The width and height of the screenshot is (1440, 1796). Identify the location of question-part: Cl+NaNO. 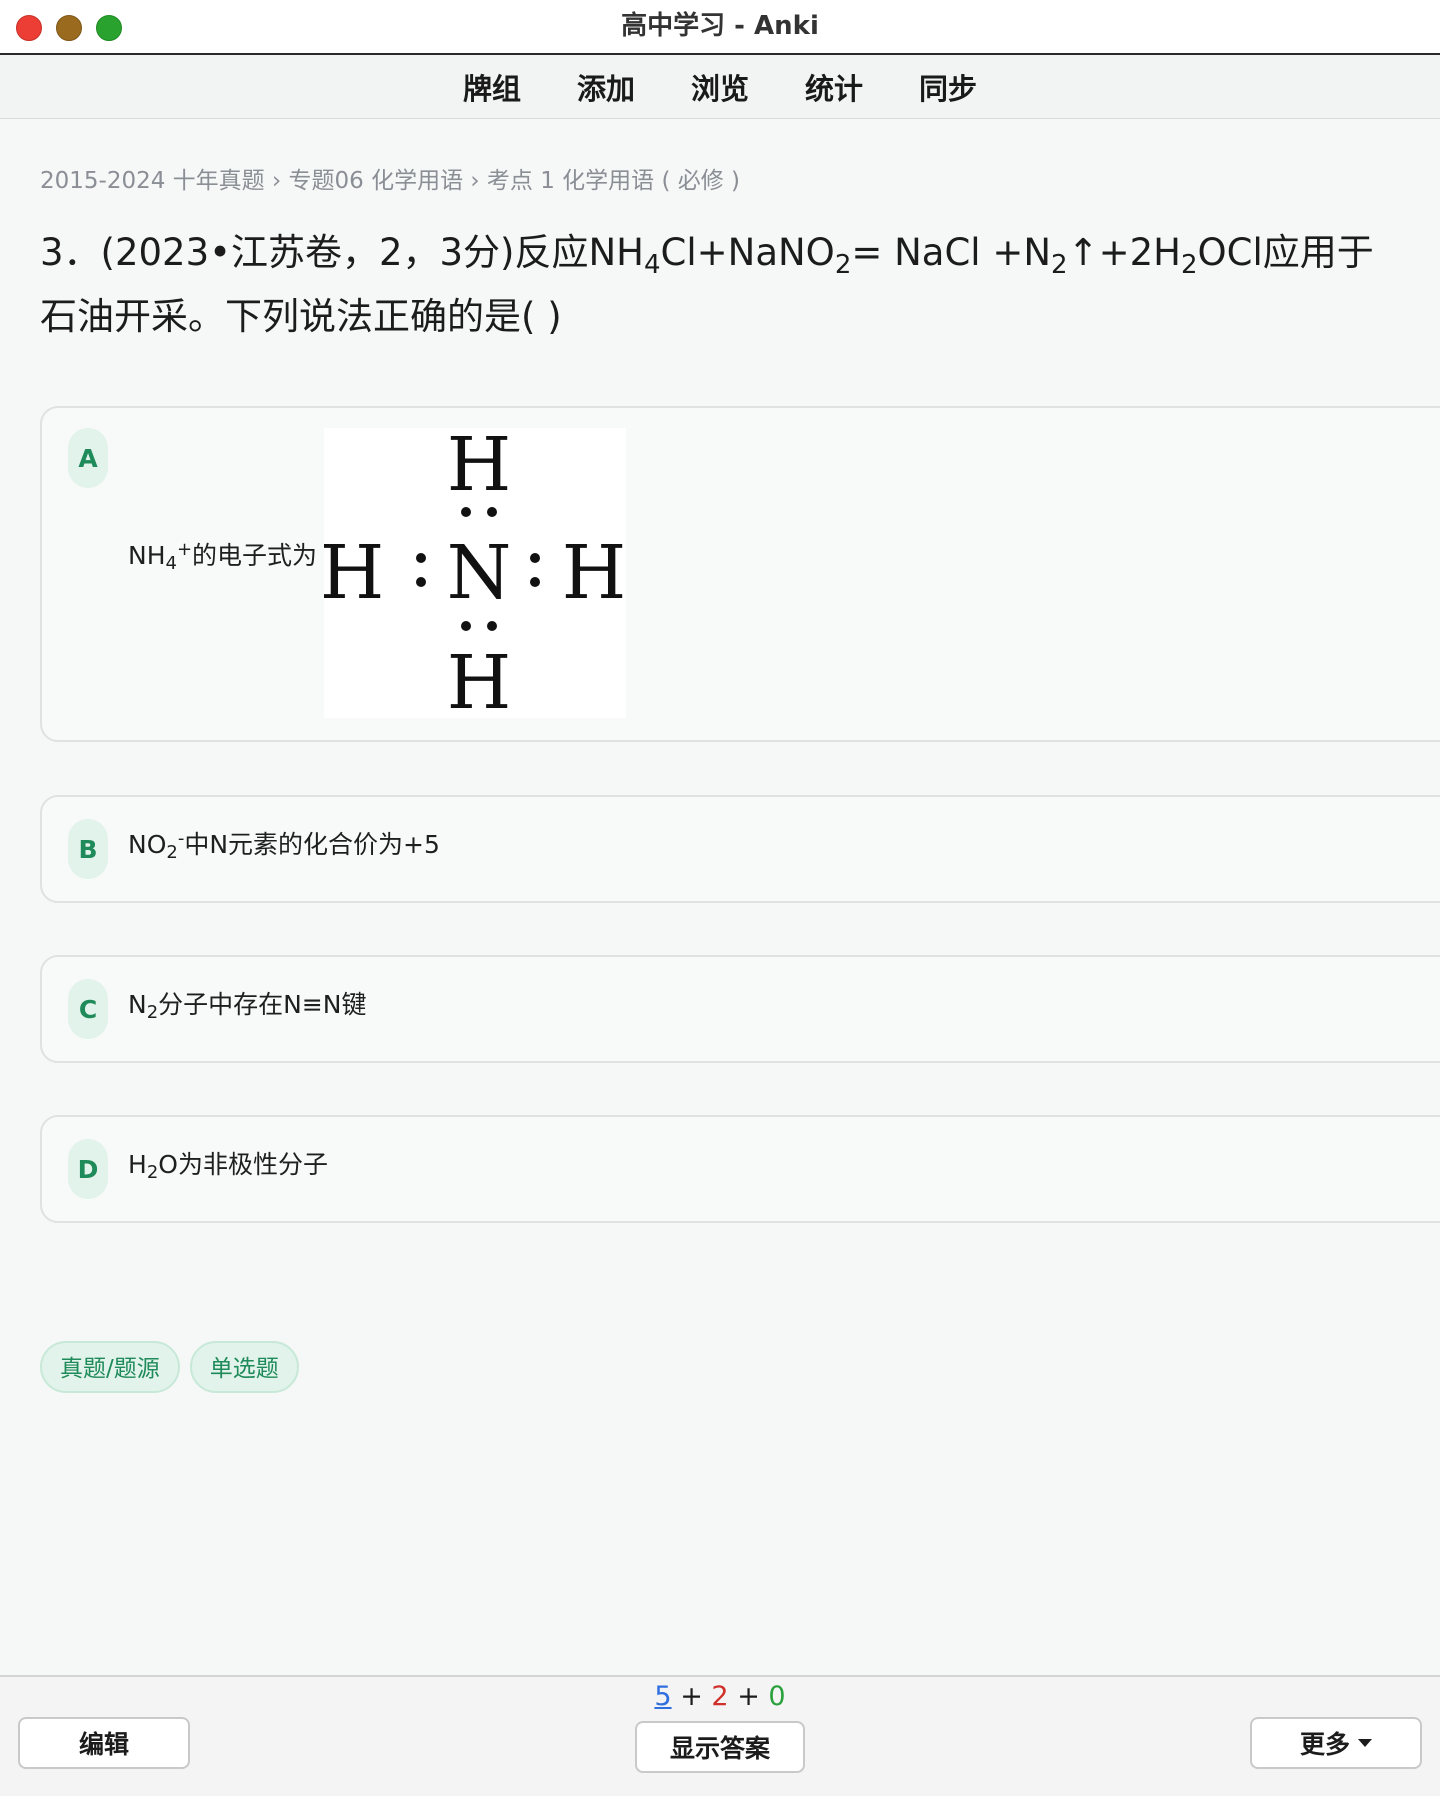
(747, 252).